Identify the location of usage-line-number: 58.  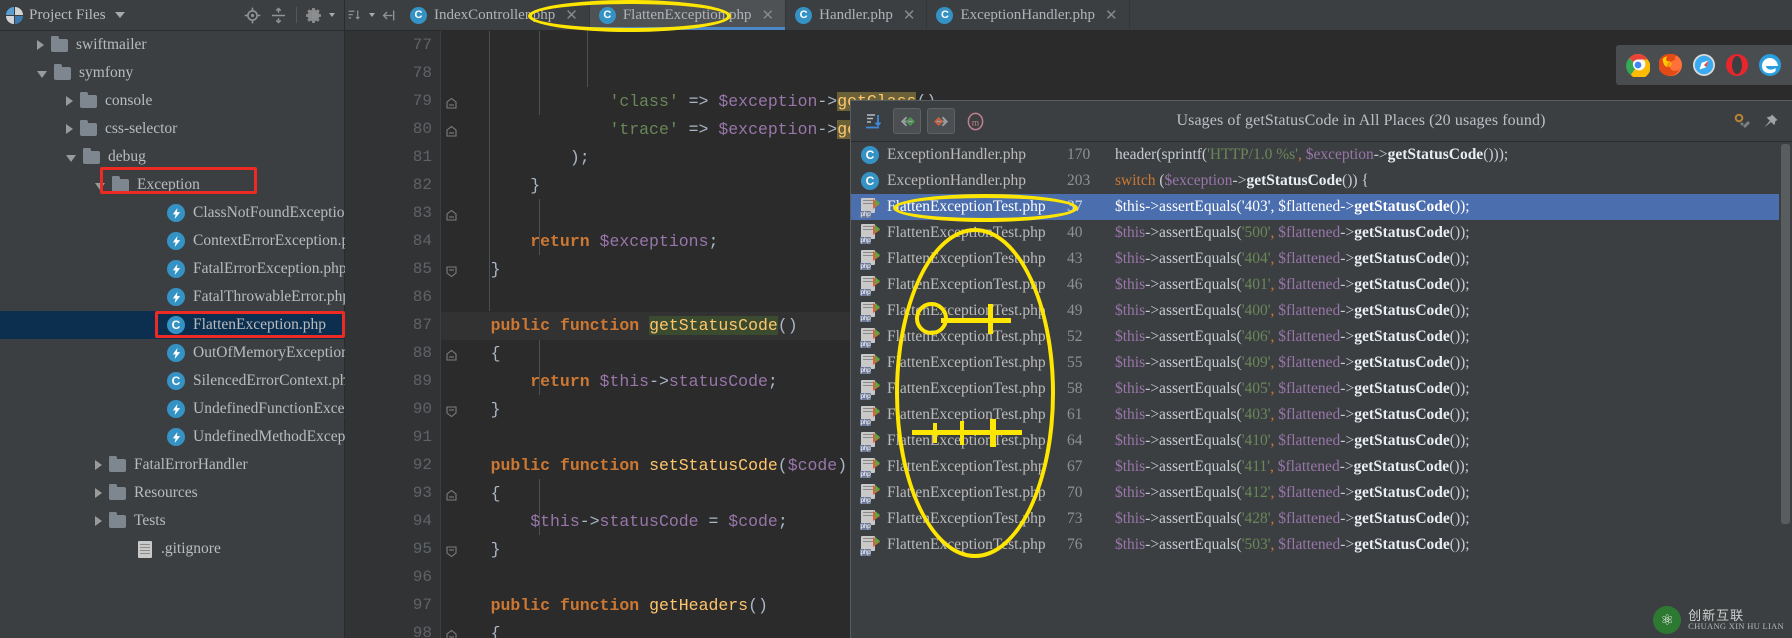
(1075, 388).